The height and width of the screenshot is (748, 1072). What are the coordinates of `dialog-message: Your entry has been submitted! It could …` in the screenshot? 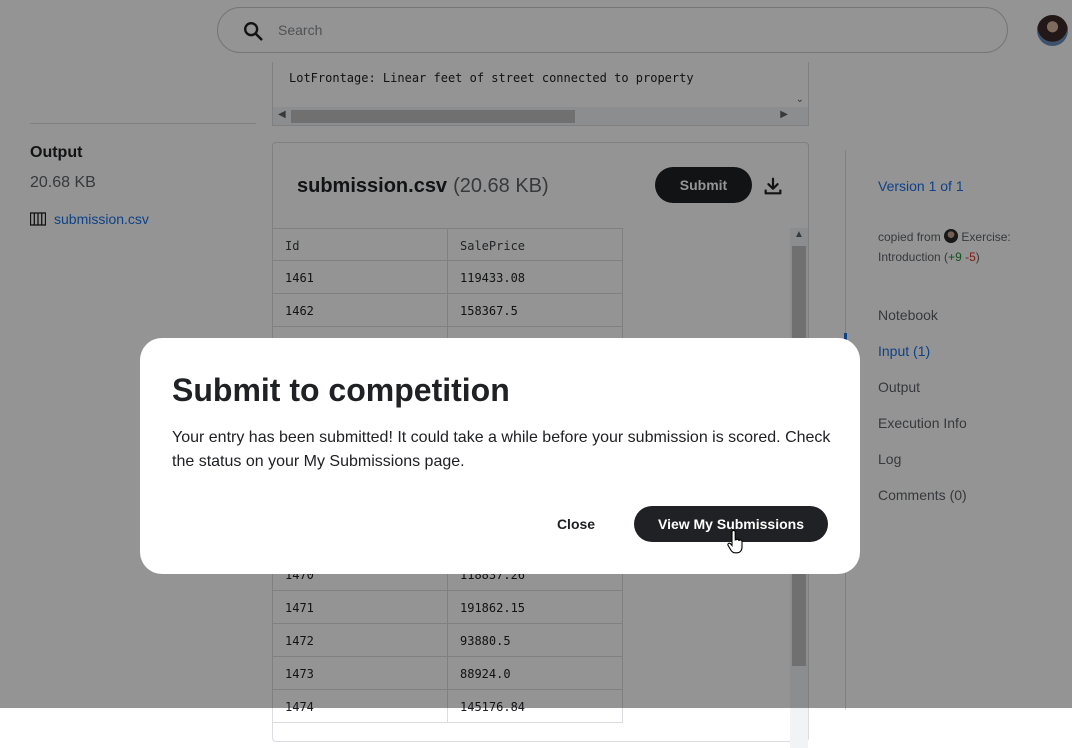 It's located at (501, 449).